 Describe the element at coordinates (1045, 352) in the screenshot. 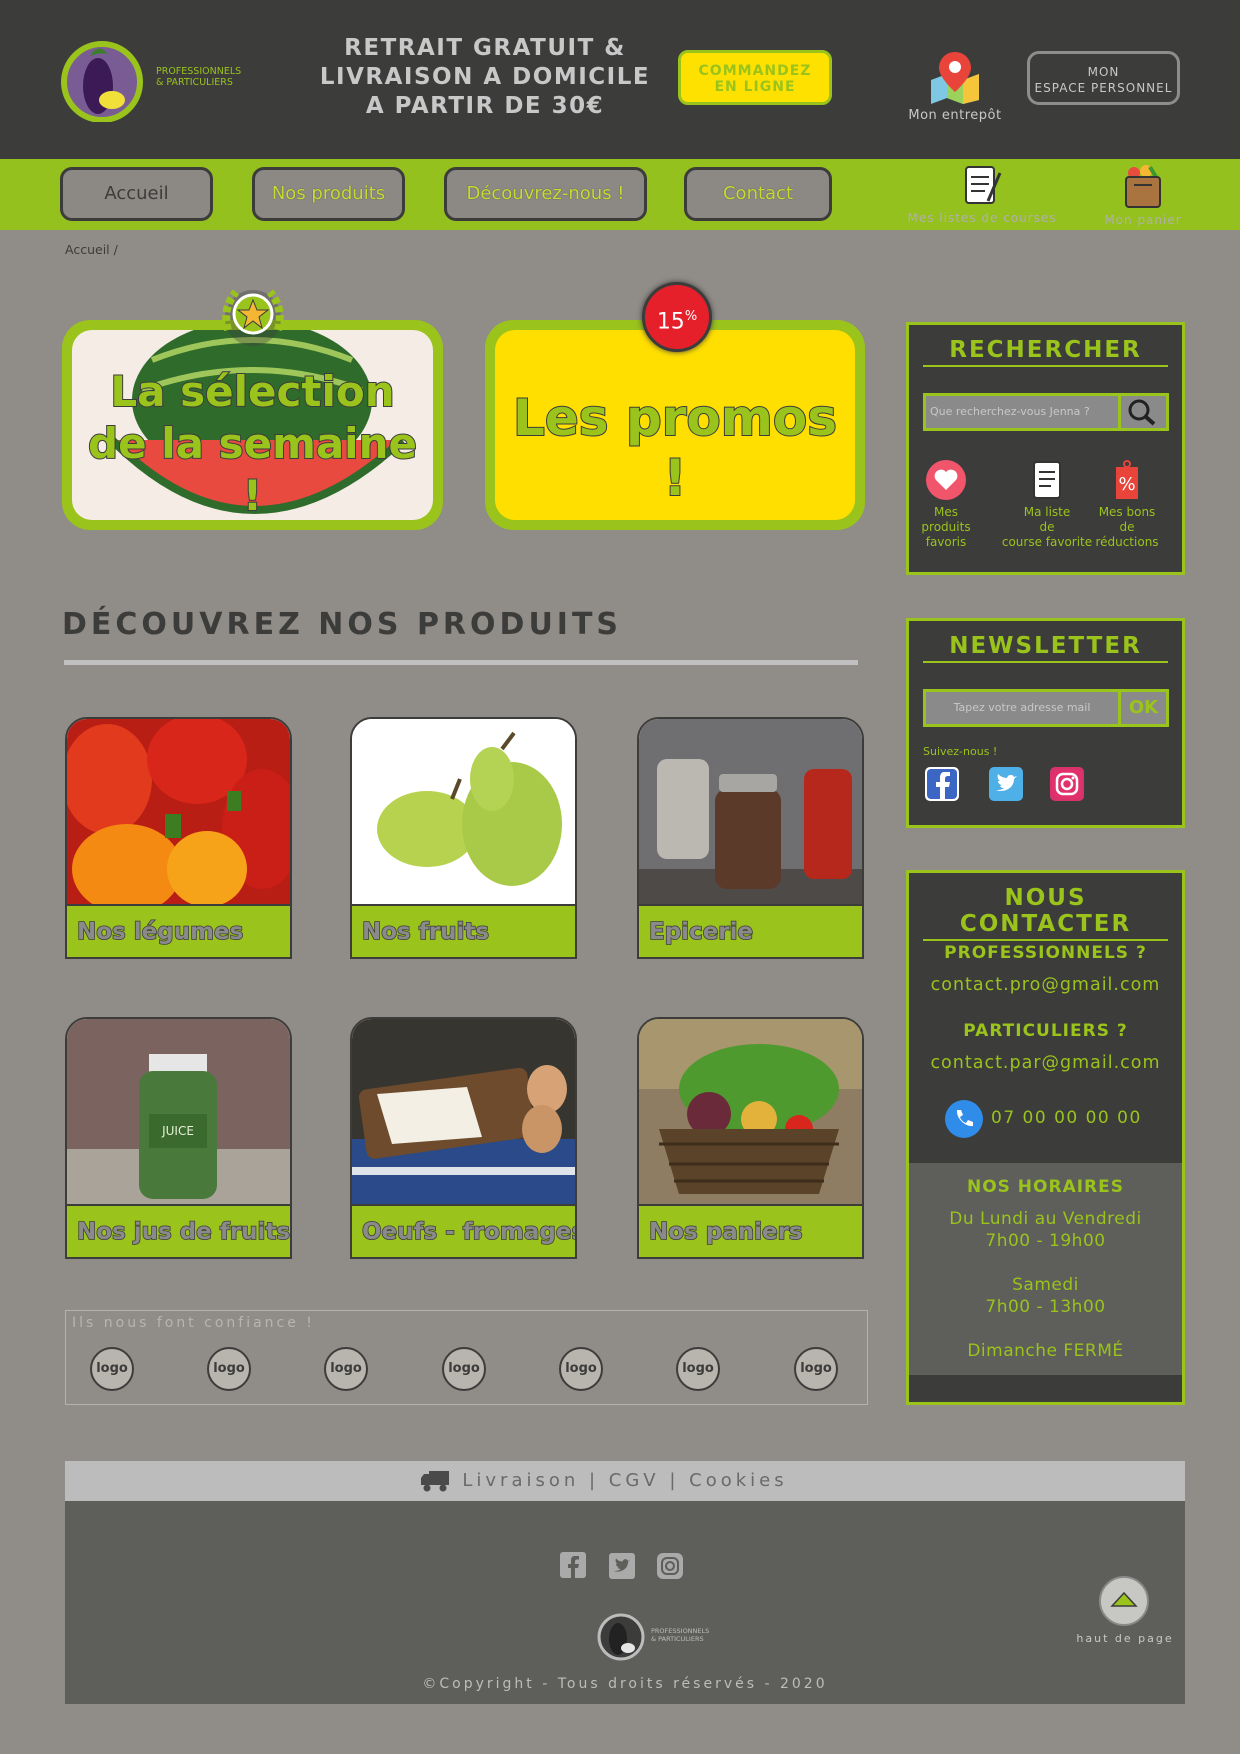

I see `search-title: RECHERCHER` at that location.